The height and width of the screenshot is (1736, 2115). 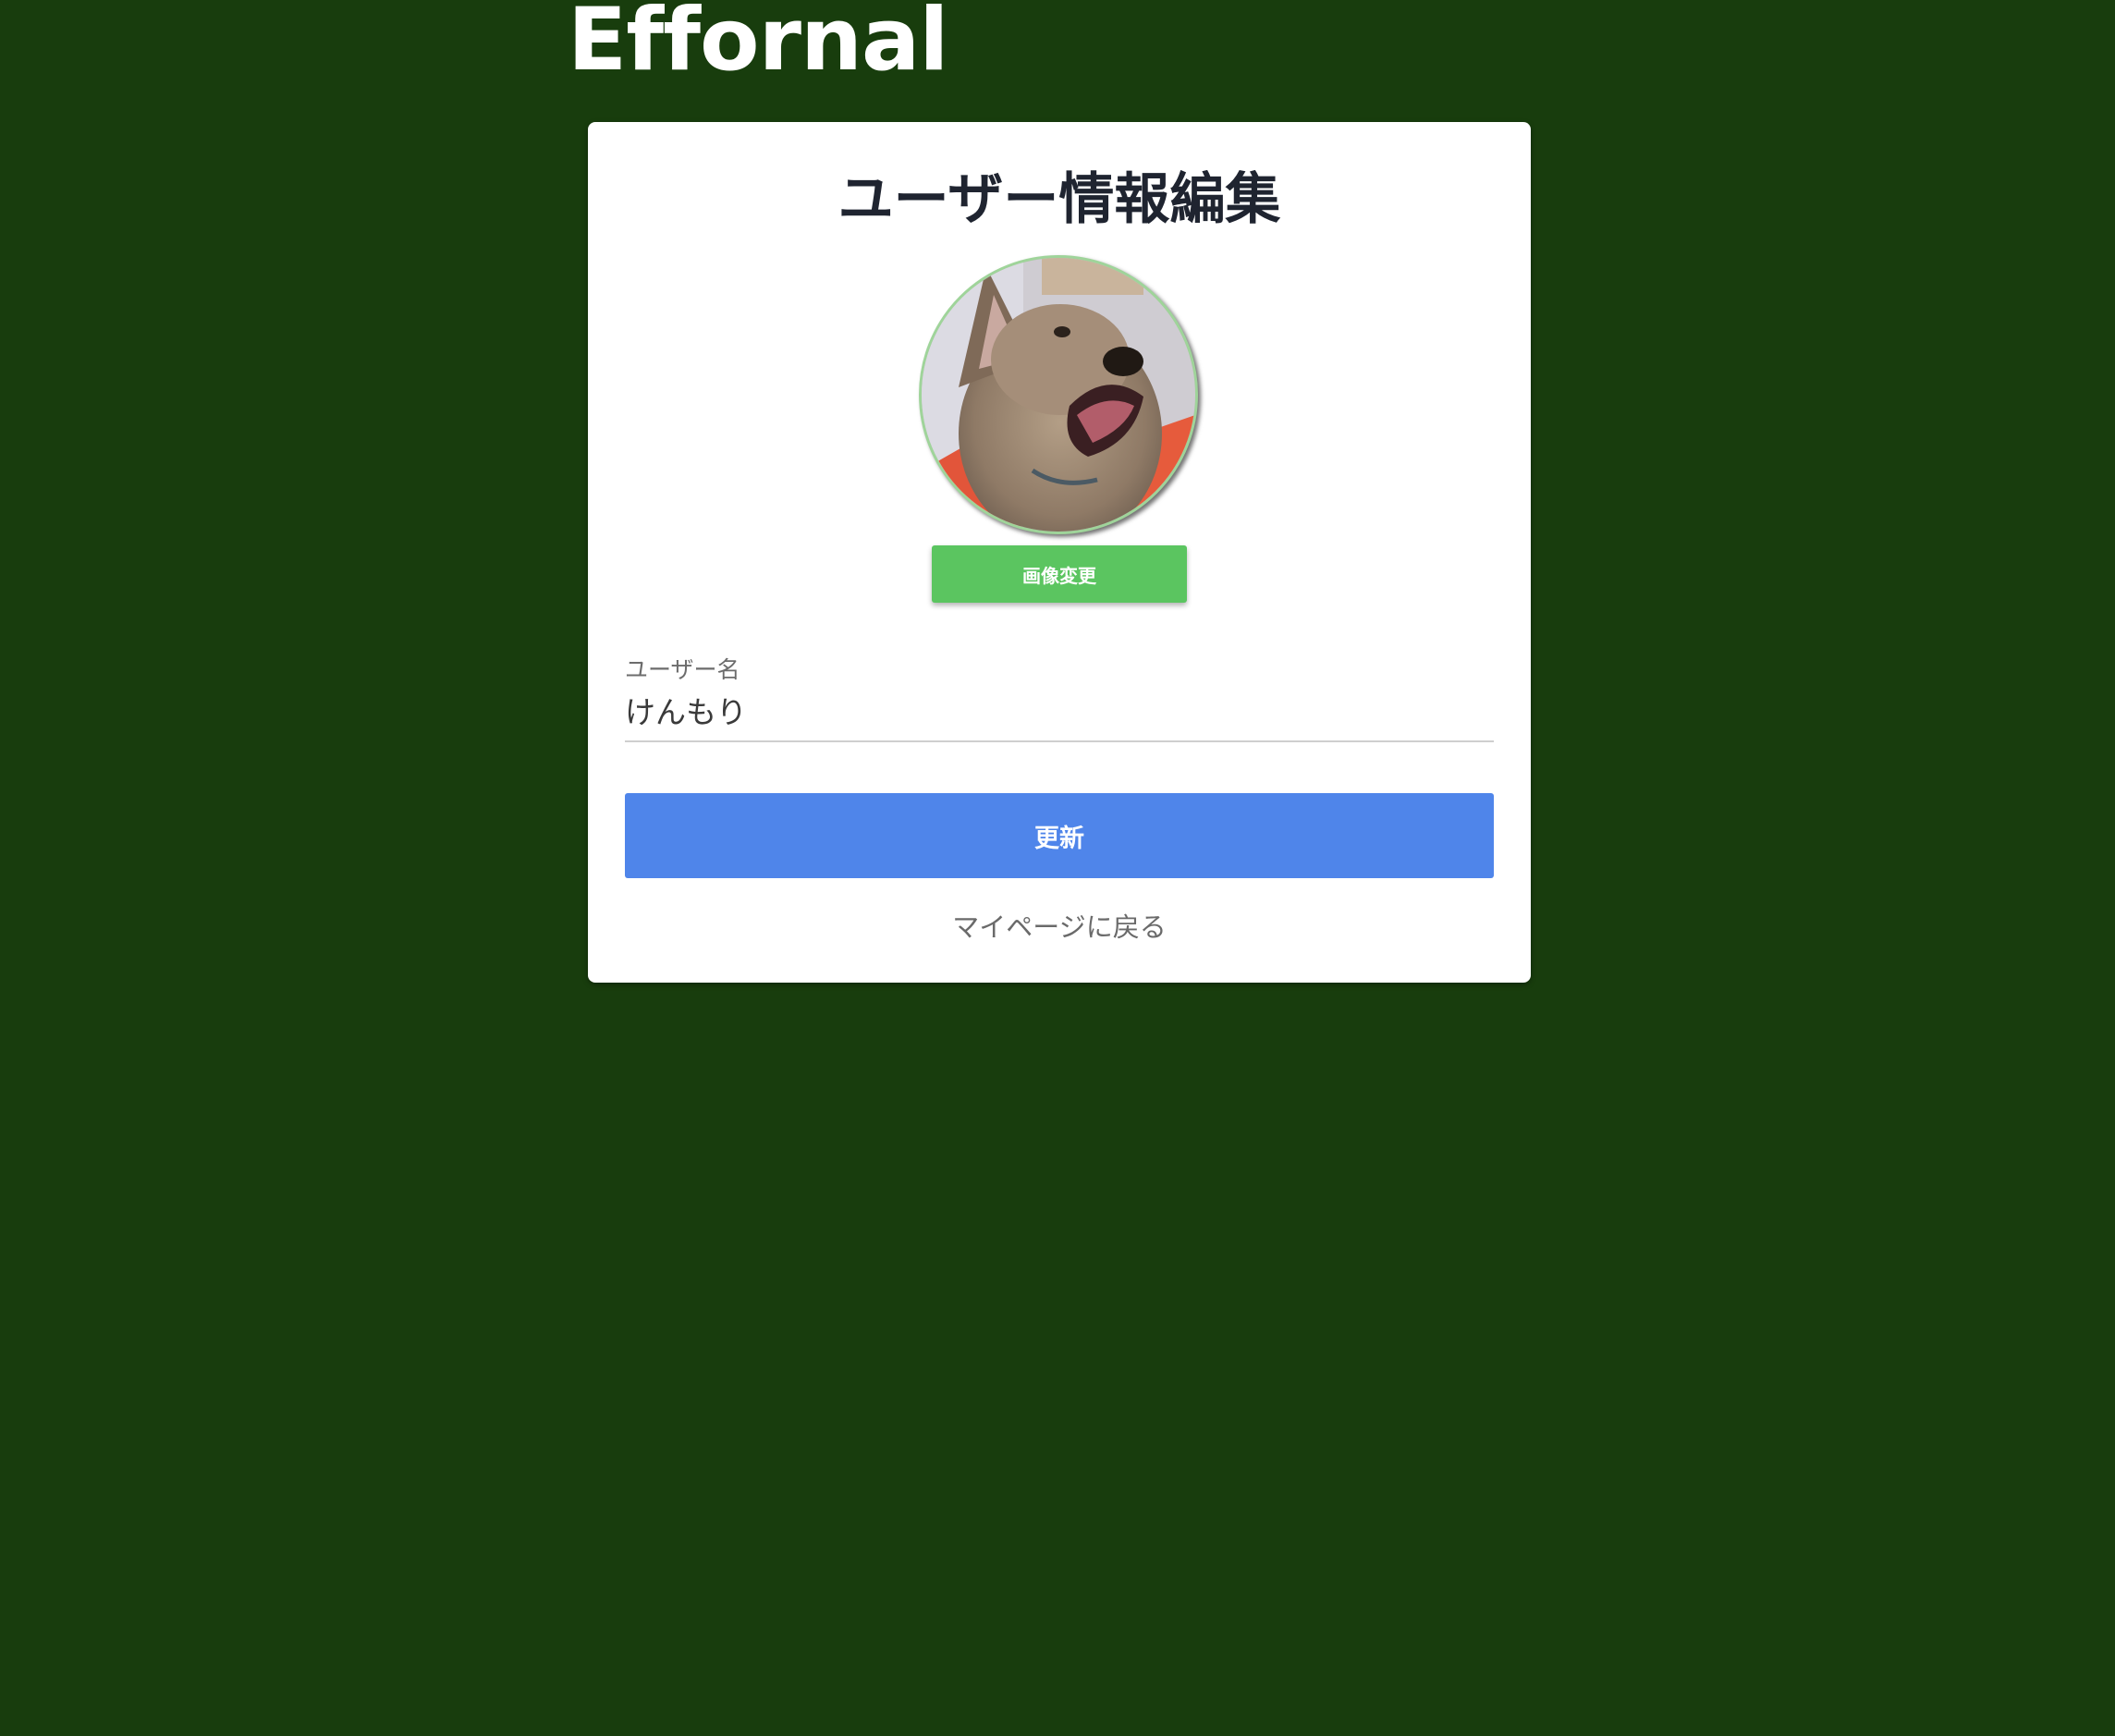 I want to click on username-label: ユーザー名, so click(x=682, y=669).